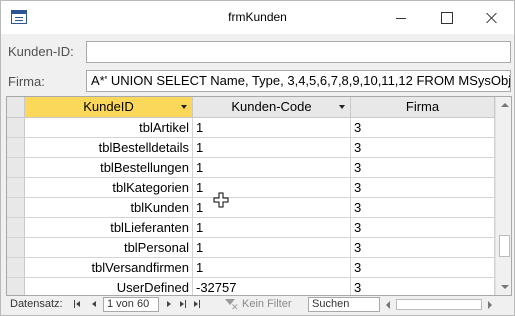 The width and height of the screenshot is (515, 316). I want to click on kundeid-cell: tblBestelldetails, so click(109, 148).